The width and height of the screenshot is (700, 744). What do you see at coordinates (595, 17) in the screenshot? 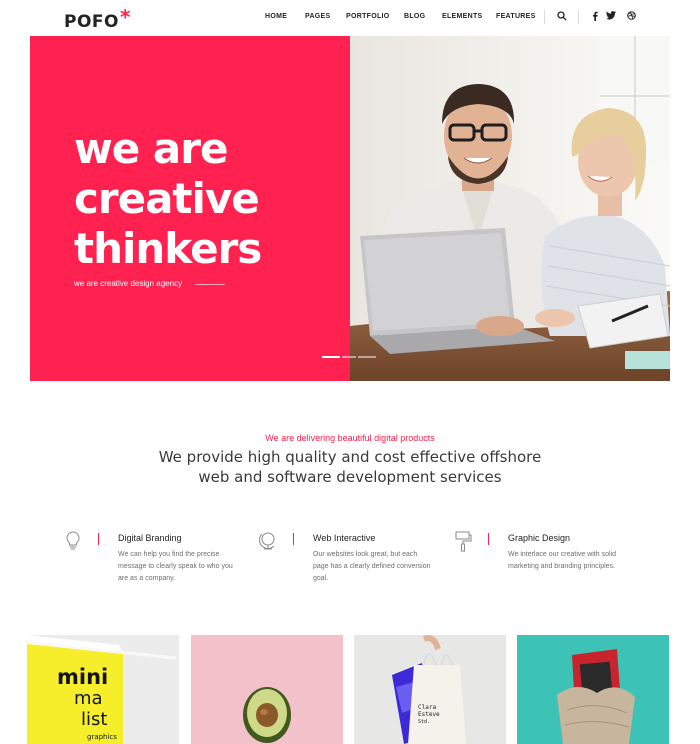
I see `facebook-icon` at bounding box center [595, 17].